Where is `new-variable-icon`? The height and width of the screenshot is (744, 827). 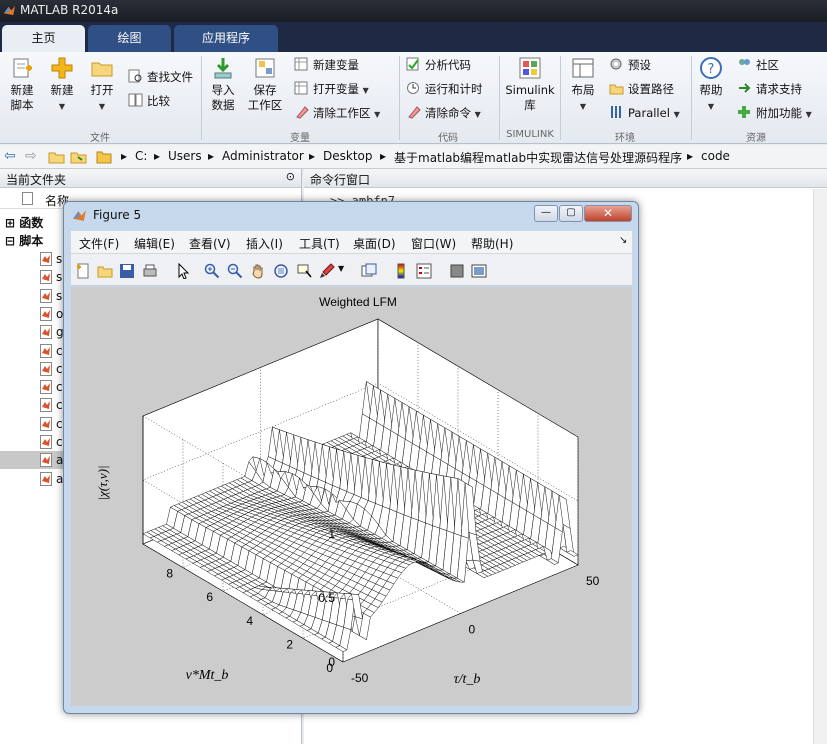
new-variable-icon is located at coordinates (301, 64).